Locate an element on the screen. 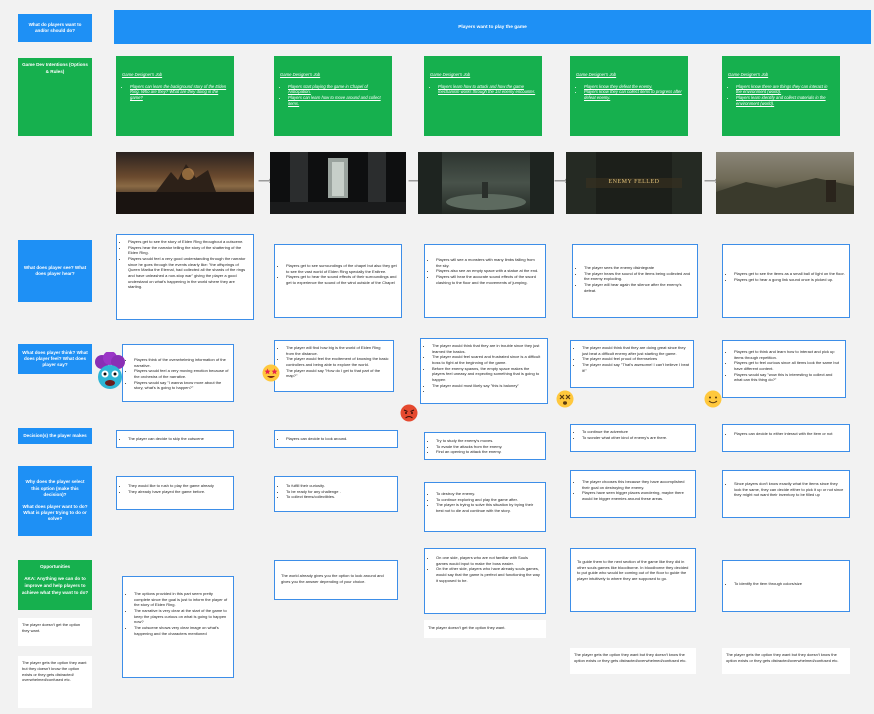 This screenshot has width=874, height=714. why-item: To collect items/collectibles. is located at coordinates (339, 497).